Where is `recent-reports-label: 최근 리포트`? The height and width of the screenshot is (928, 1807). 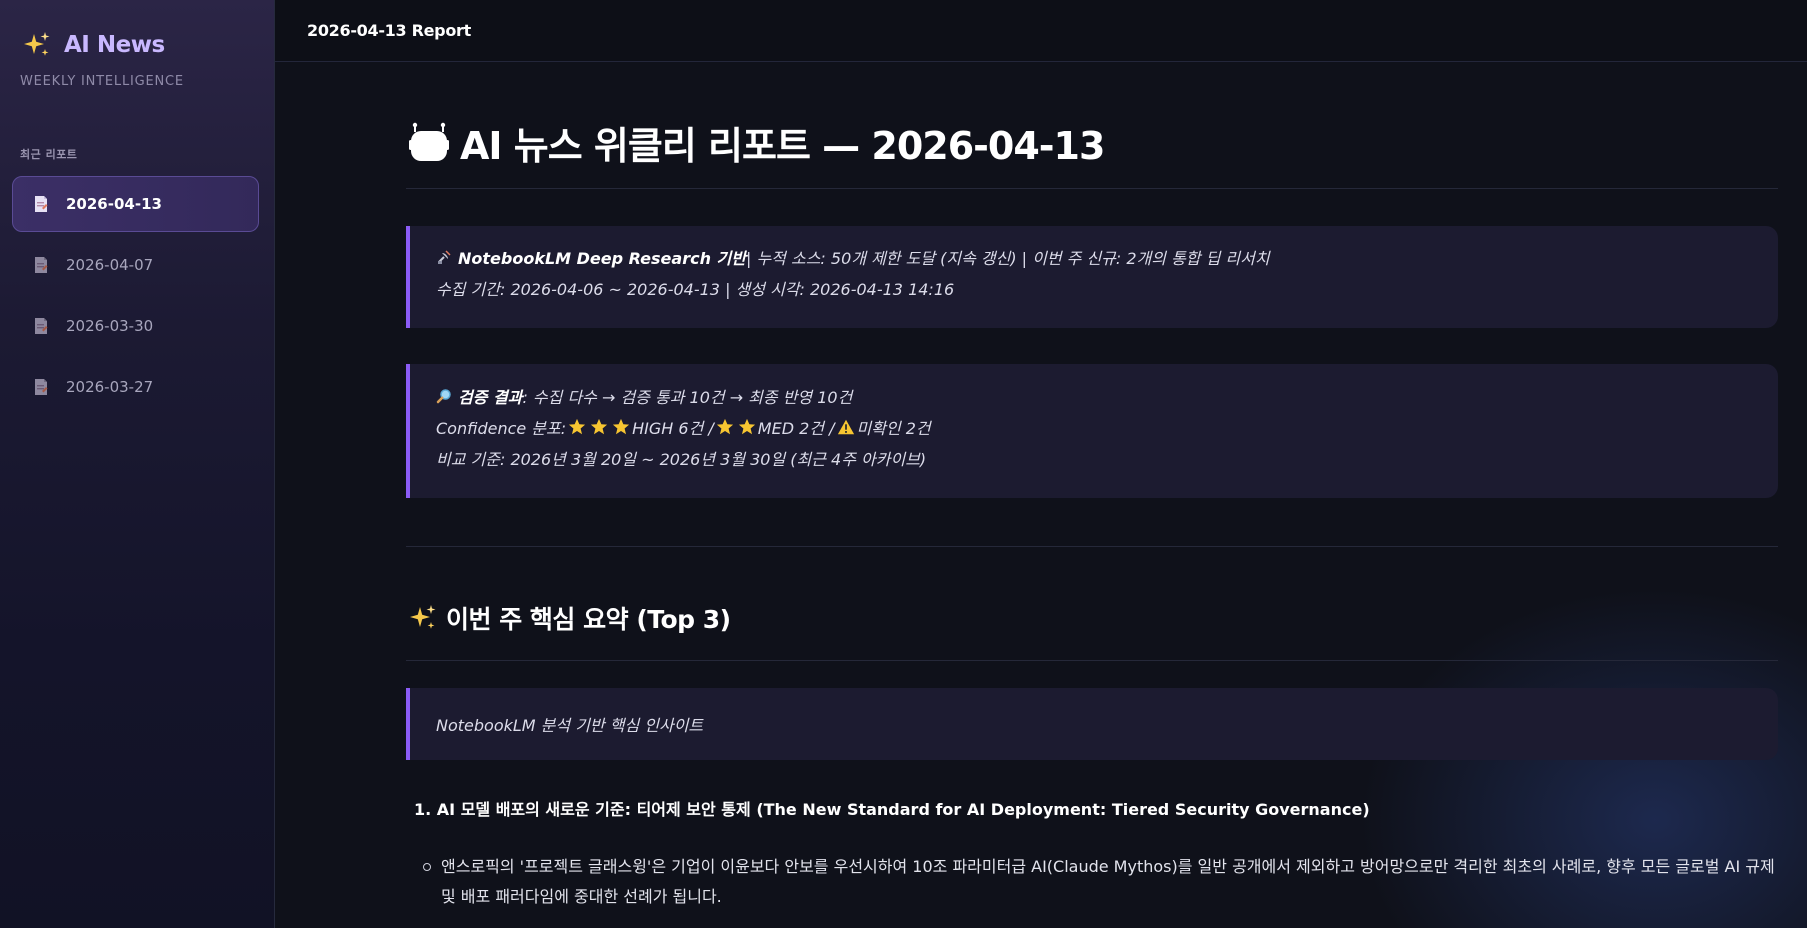 recent-reports-label: 최근 리포트 is located at coordinates (49, 154).